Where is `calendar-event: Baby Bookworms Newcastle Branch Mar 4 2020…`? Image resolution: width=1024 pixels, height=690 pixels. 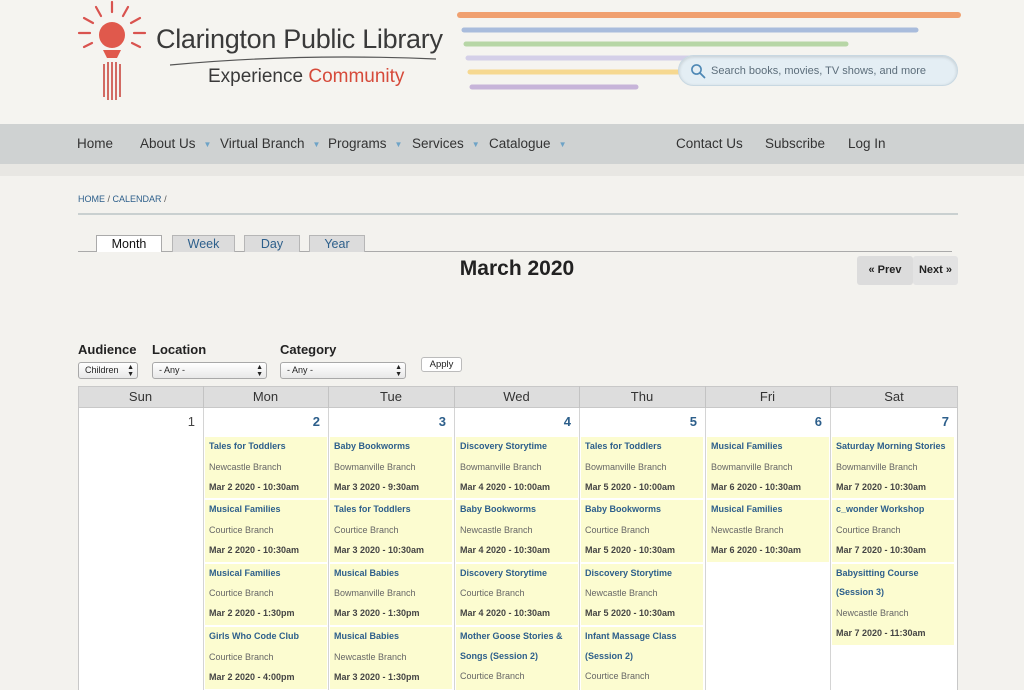 calendar-event: Baby Bookworms Newcastle Branch Mar 4 2020… is located at coordinates (517, 531).